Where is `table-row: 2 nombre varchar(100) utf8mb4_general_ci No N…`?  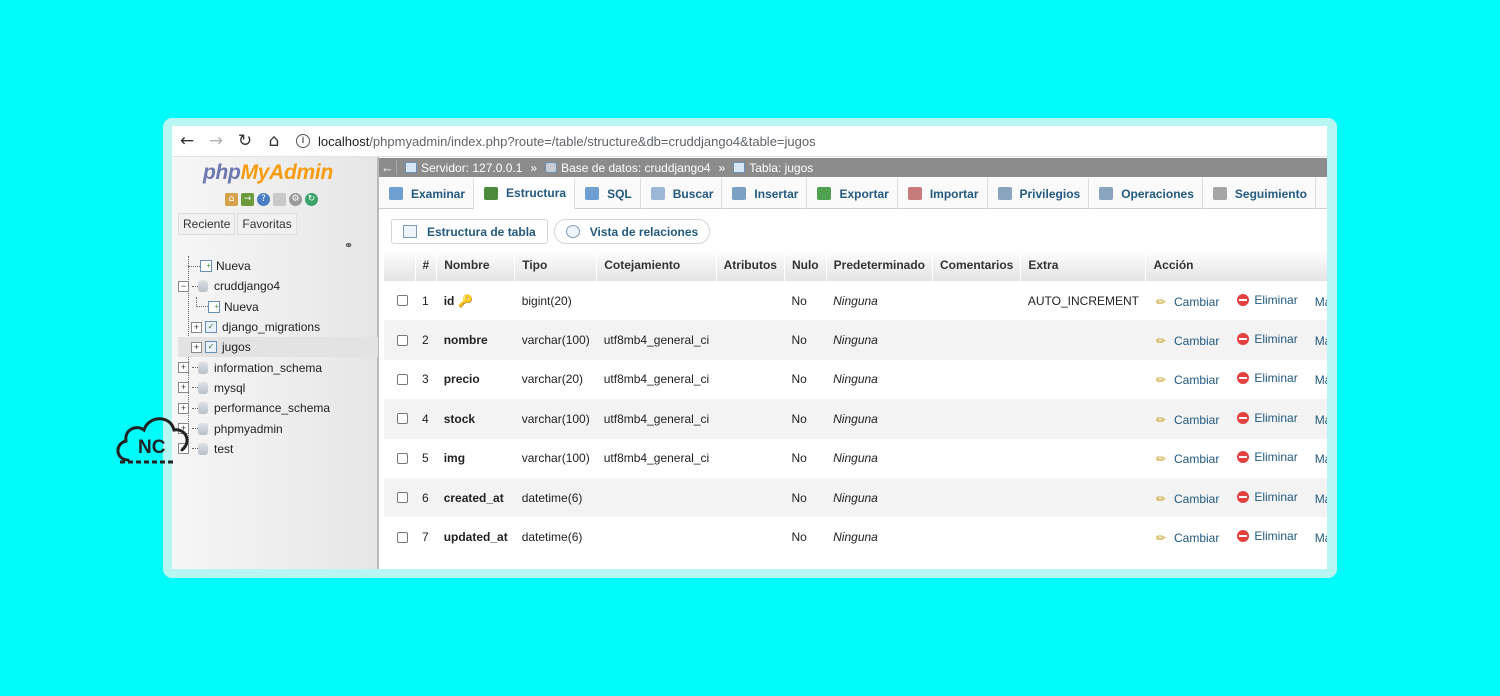
table-row: 2 nombre varchar(100) utf8mb4_general_ci No N… is located at coordinates (855, 340).